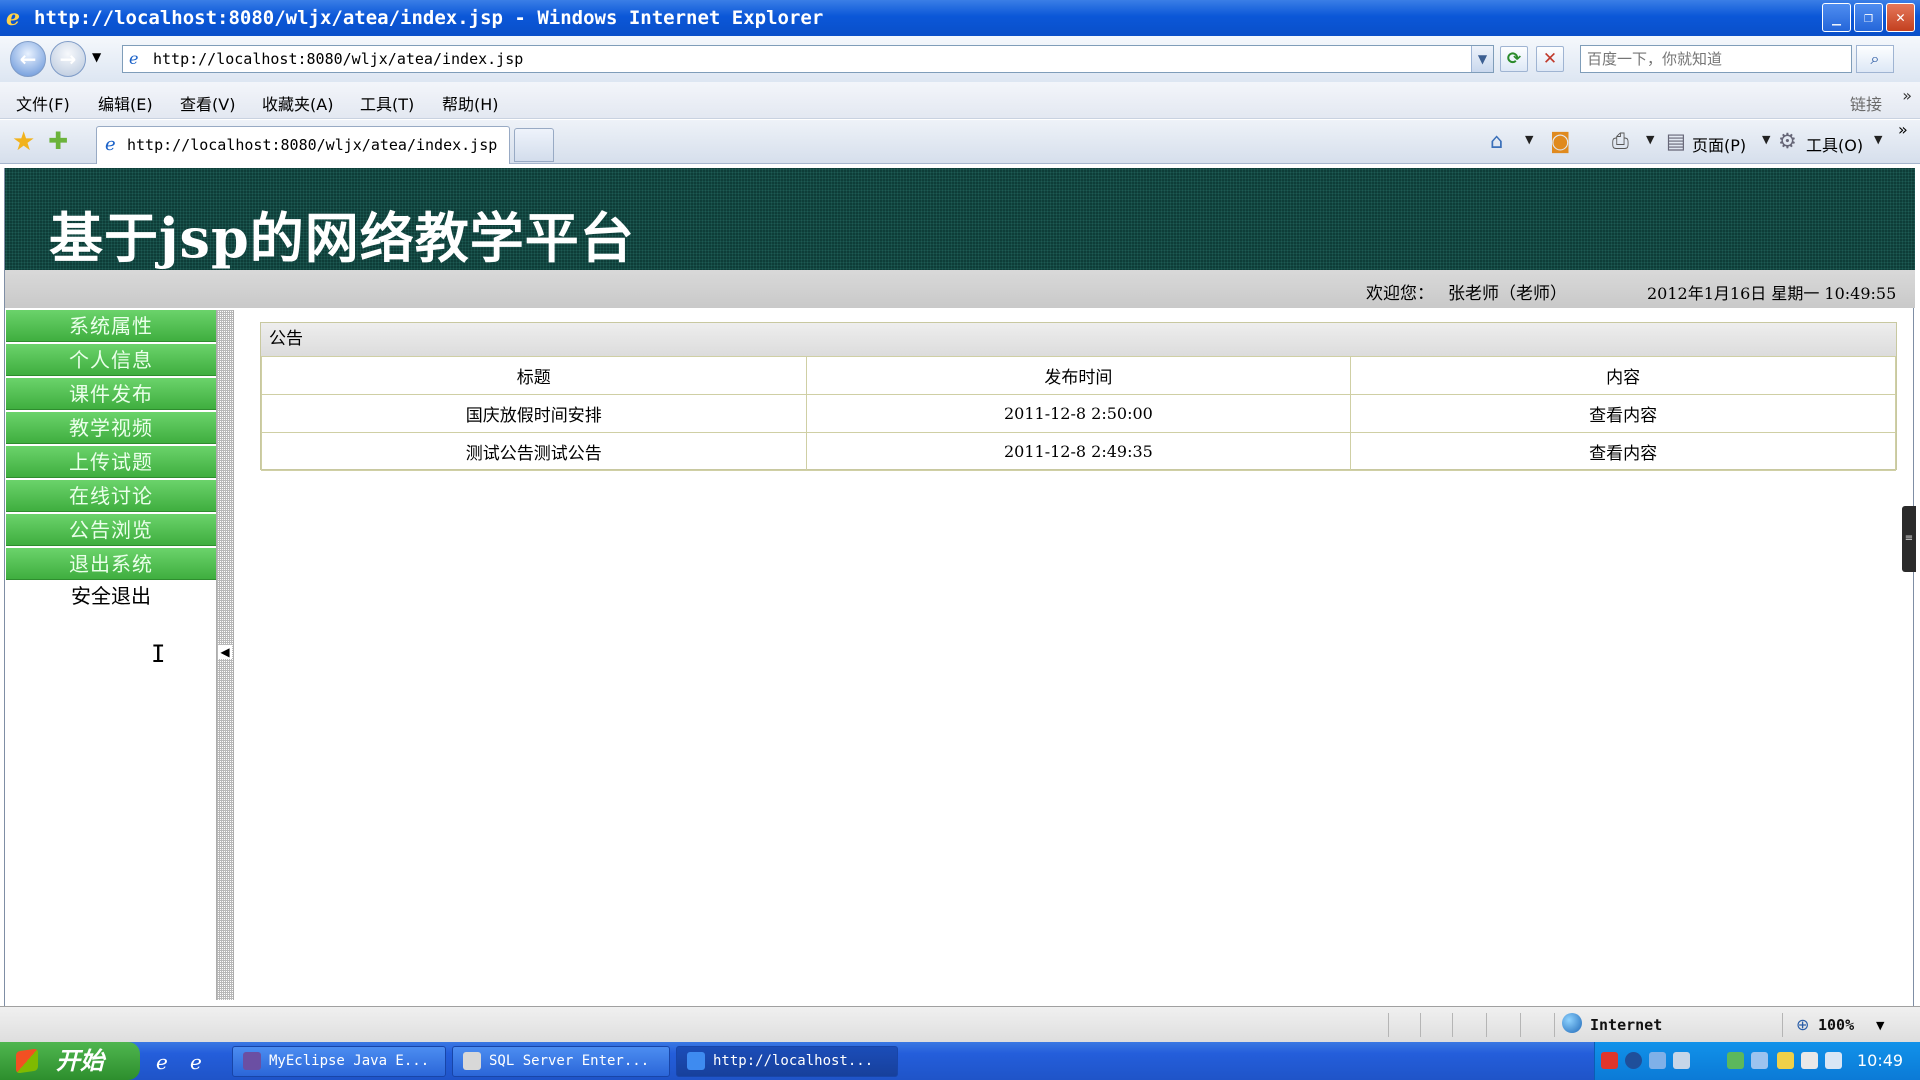  What do you see at coordinates (1907, 95) in the screenshot?
I see `menu-overflow-icon: »` at bounding box center [1907, 95].